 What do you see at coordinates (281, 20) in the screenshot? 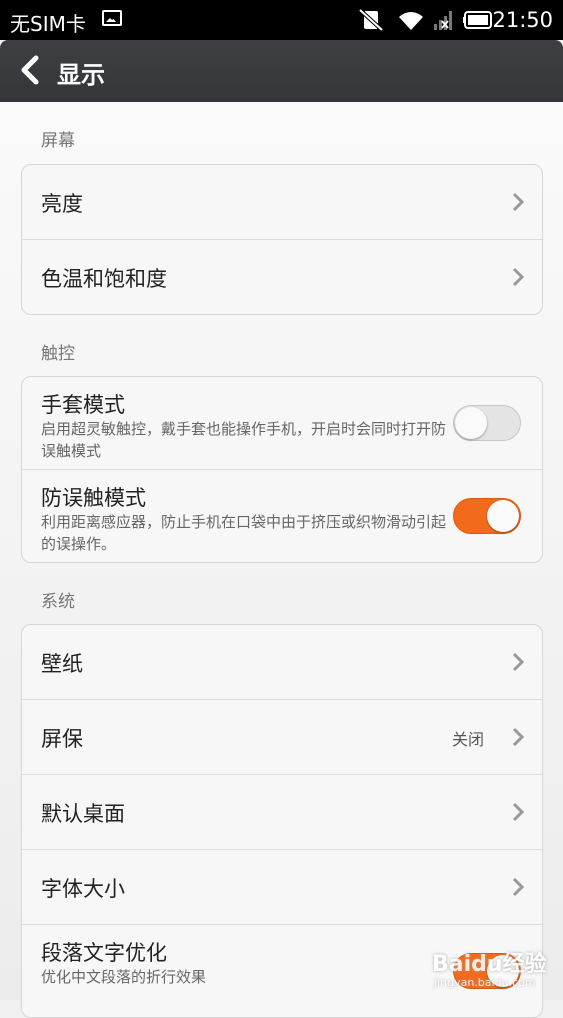
I see `status-bar: 无SIM卡 21:50` at bounding box center [281, 20].